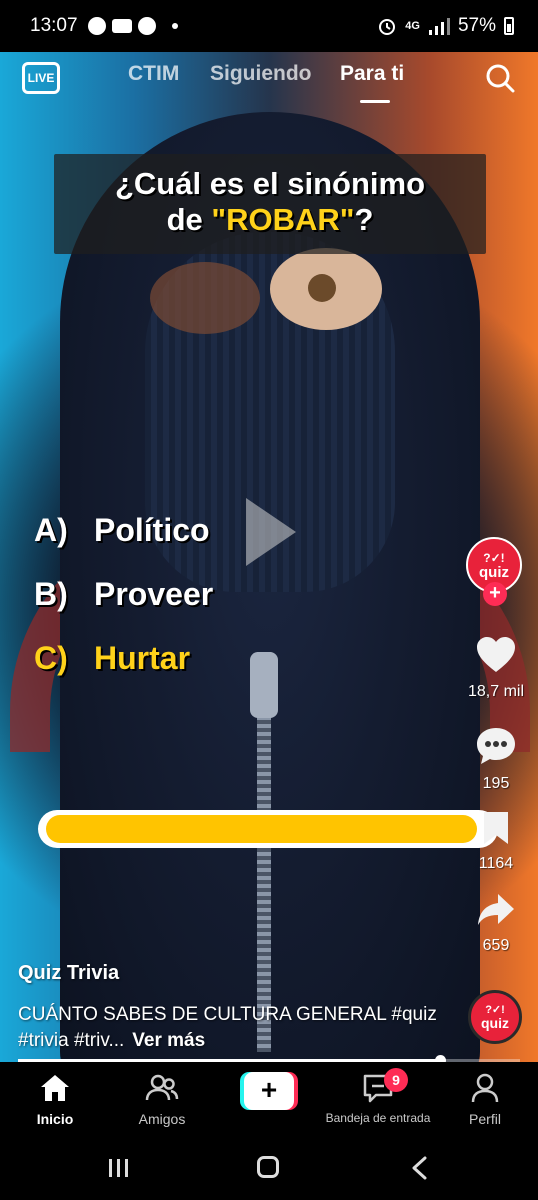 This screenshot has height=1200, width=538. Describe the element at coordinates (270, 183) in the screenshot. I see `question-line-1: ¿Cuál es el sinónimo` at that location.